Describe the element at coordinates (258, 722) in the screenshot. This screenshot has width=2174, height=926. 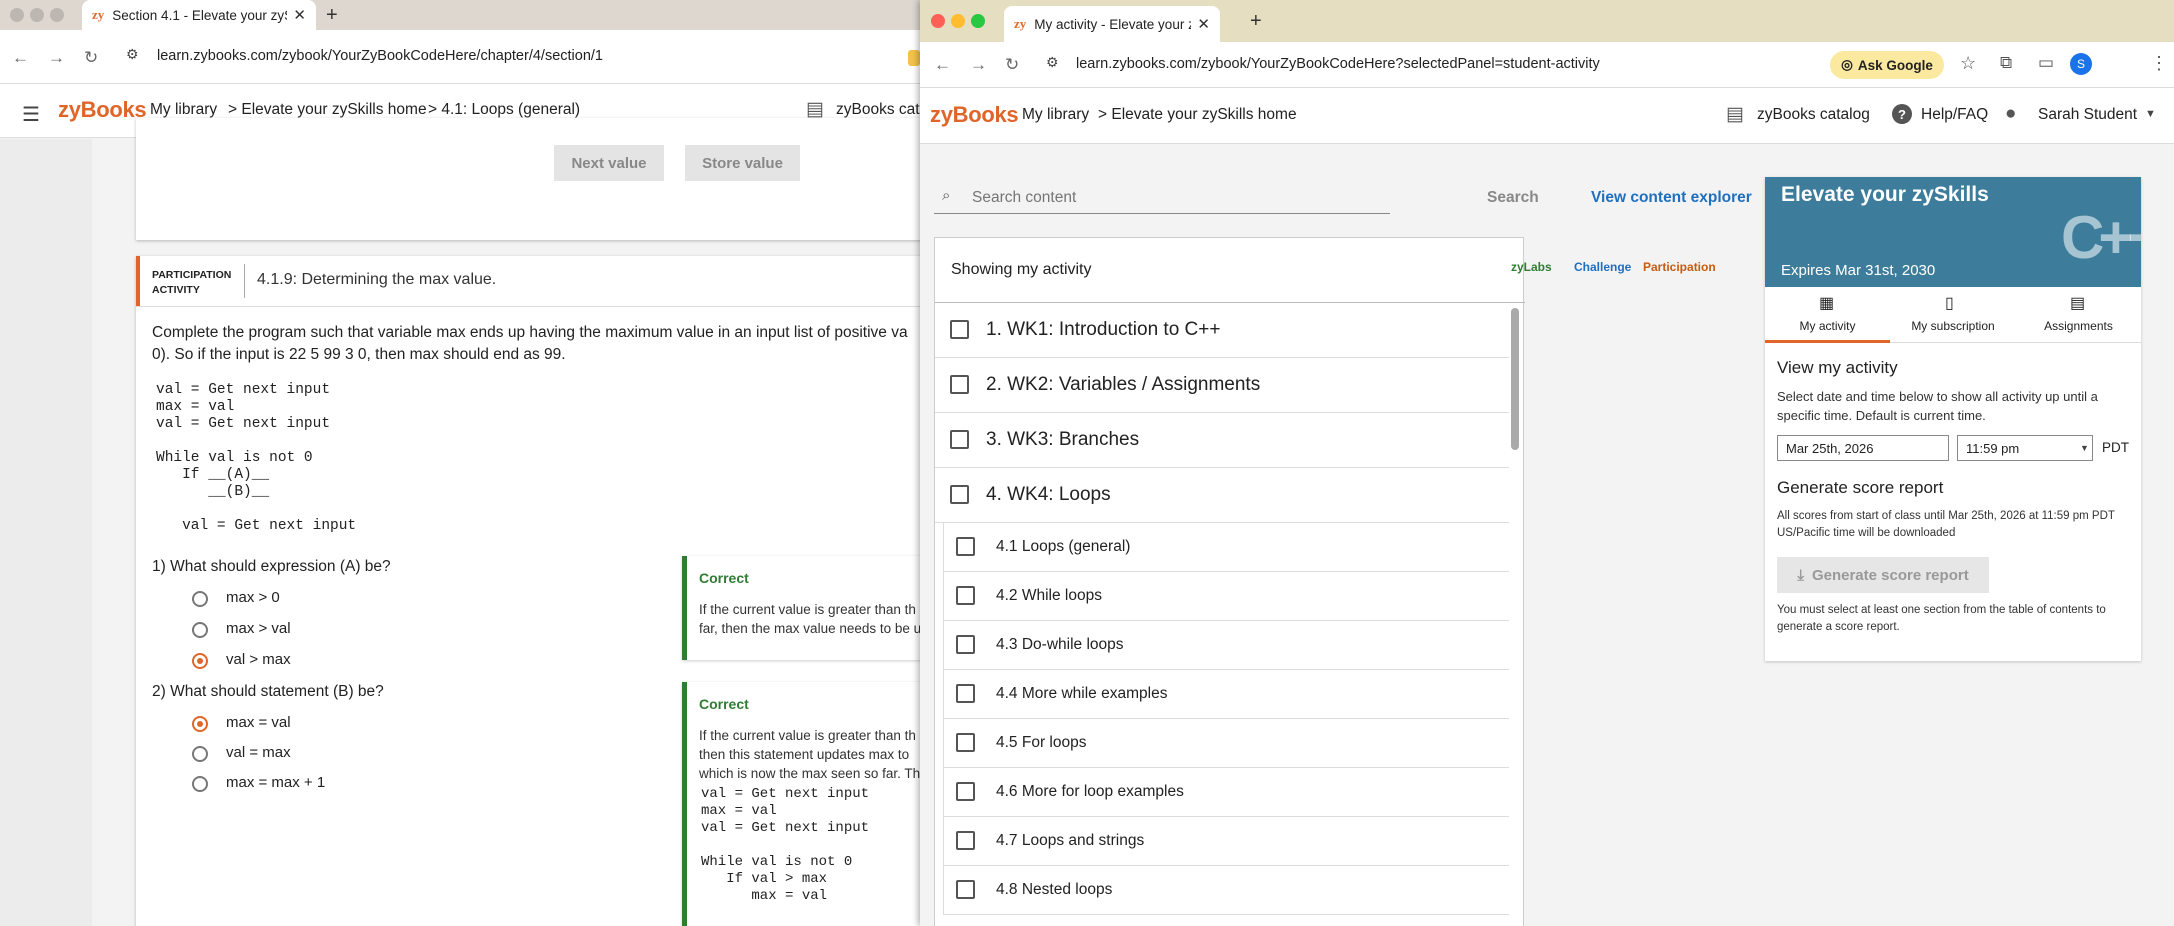
I see `q2-option-label: max = val` at that location.